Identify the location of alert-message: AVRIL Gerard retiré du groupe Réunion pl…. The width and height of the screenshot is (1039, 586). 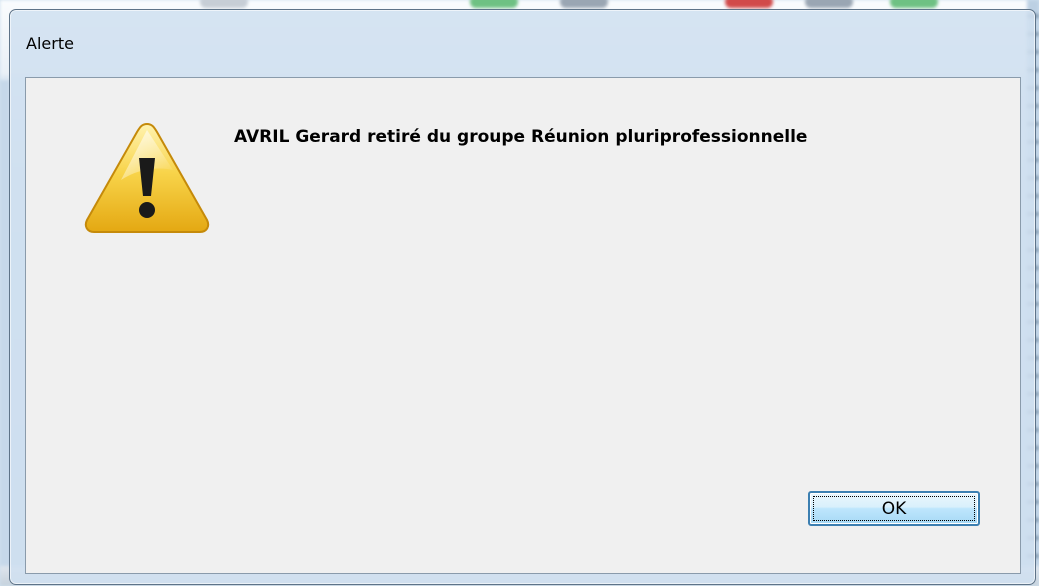
(521, 137).